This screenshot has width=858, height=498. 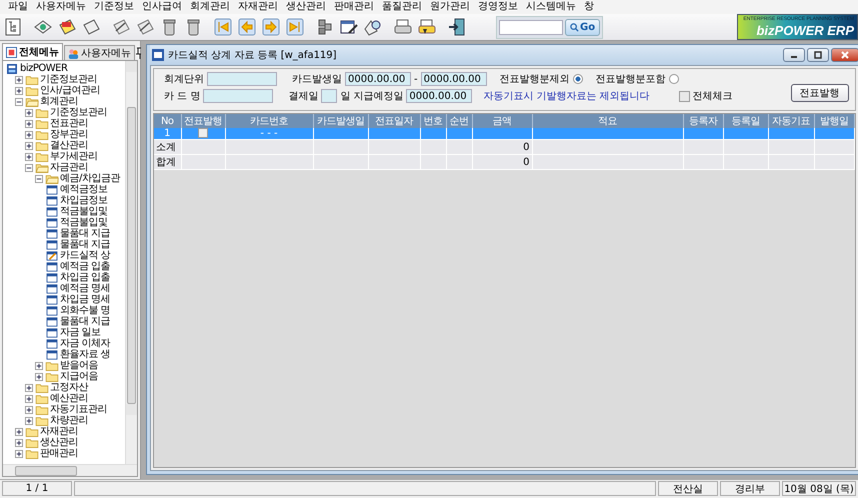 What do you see at coordinates (59, 442) in the screenshot?
I see `tree-folder: 생산관리` at bounding box center [59, 442].